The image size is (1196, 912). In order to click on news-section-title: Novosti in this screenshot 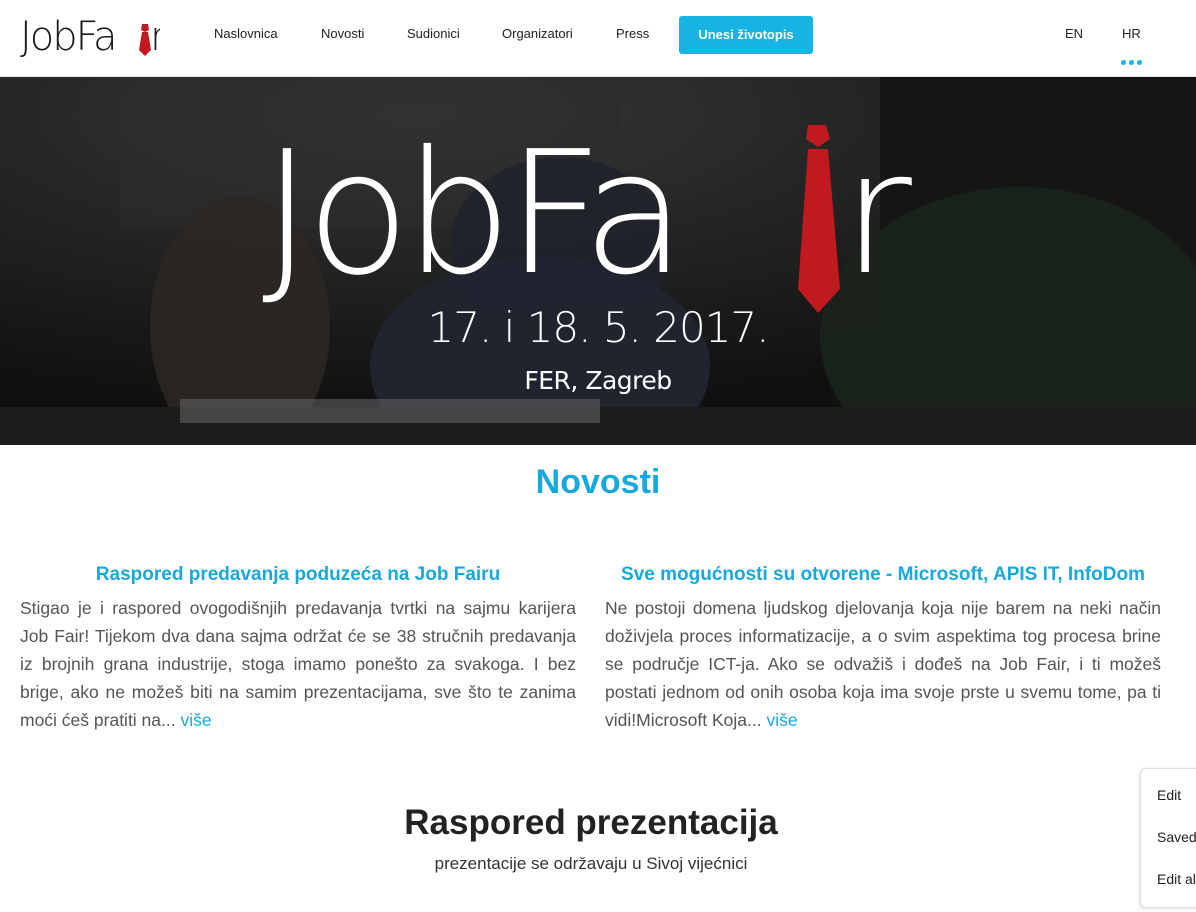, I will do `click(598, 482)`.